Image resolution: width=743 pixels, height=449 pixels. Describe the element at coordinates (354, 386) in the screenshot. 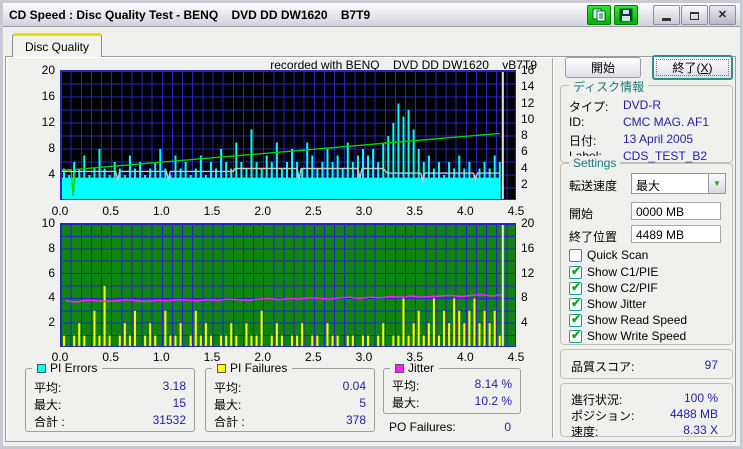

I see `stat-value: 0.04` at that location.